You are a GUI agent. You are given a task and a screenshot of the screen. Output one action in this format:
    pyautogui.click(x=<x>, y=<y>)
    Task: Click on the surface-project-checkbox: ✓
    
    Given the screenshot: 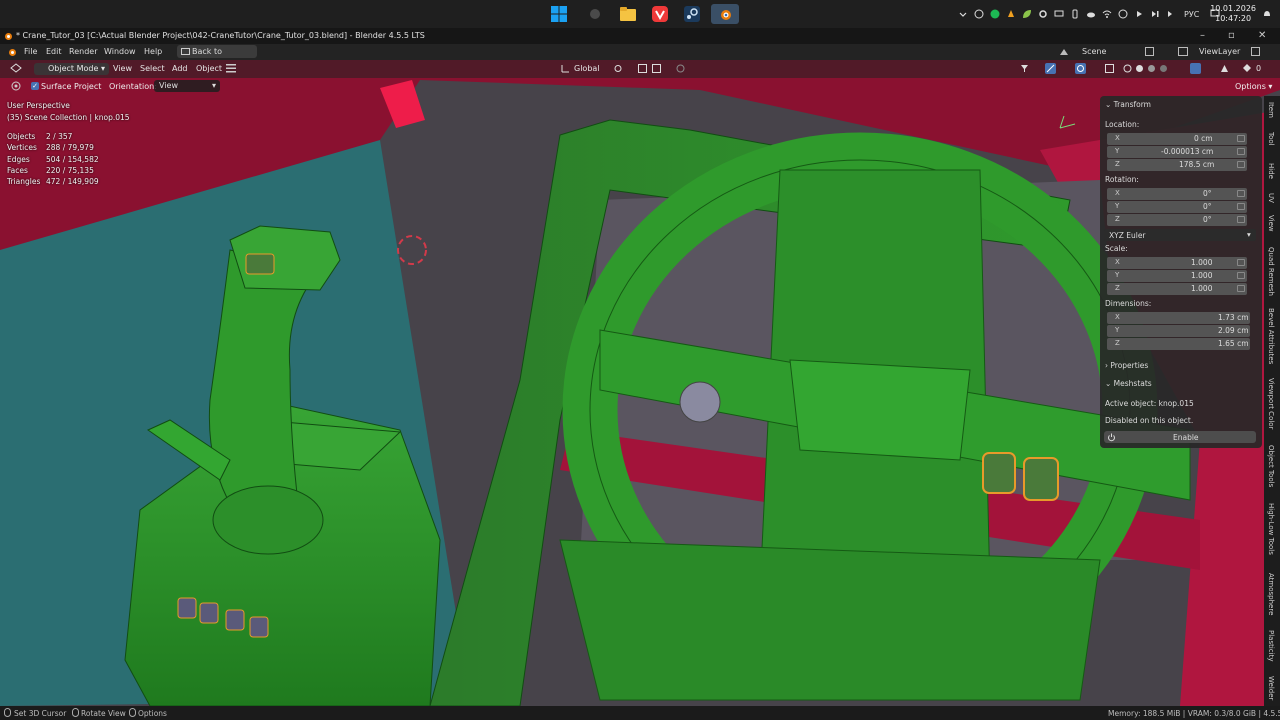 What is the action you would take?
    pyautogui.click(x=35, y=86)
    